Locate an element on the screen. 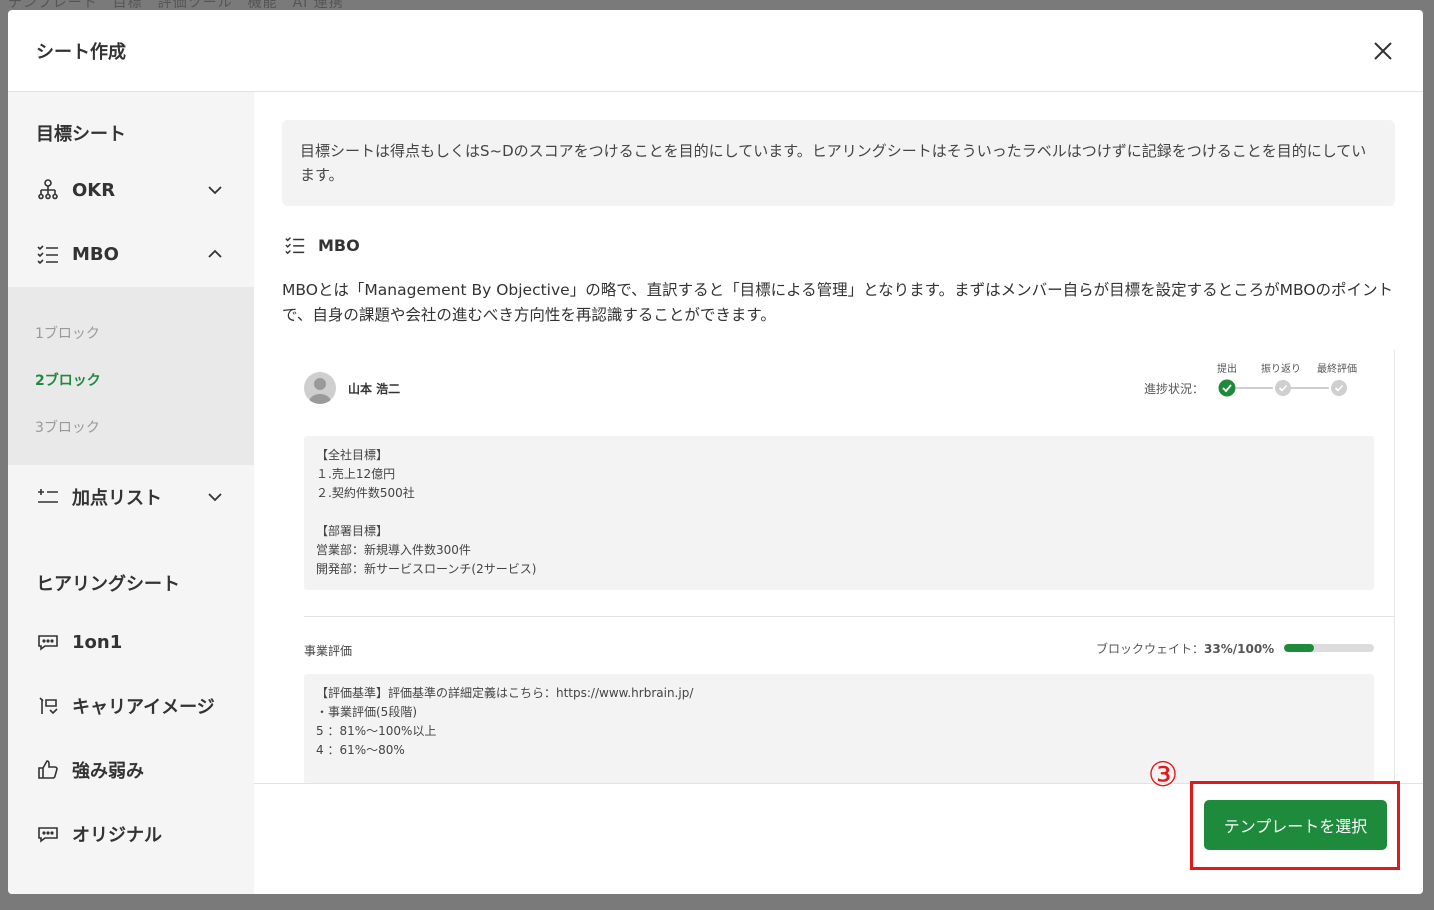 The width and height of the screenshot is (1434, 910). sub-item-block-3: 3ブロック is located at coordinates (67, 427).